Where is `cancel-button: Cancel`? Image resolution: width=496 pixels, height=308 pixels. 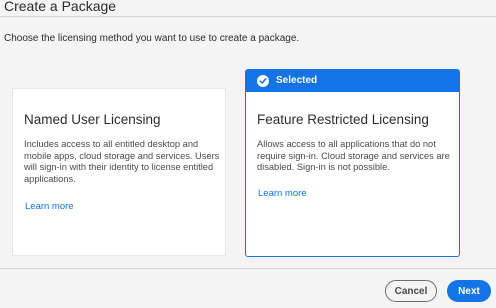 cancel-button: Cancel is located at coordinates (411, 291).